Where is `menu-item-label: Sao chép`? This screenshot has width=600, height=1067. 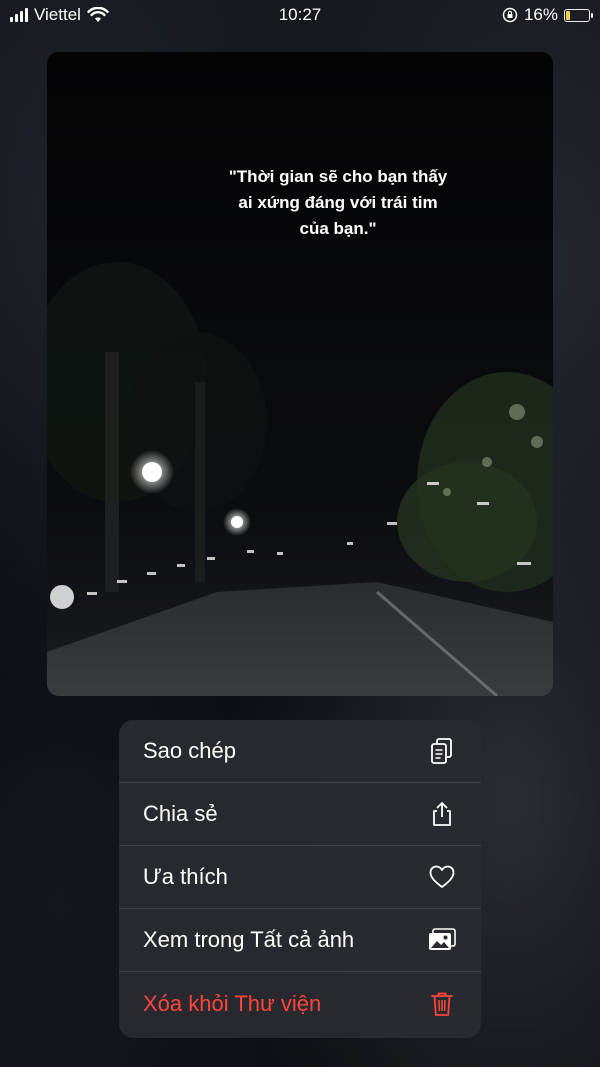 menu-item-label: Sao chép is located at coordinates (189, 750).